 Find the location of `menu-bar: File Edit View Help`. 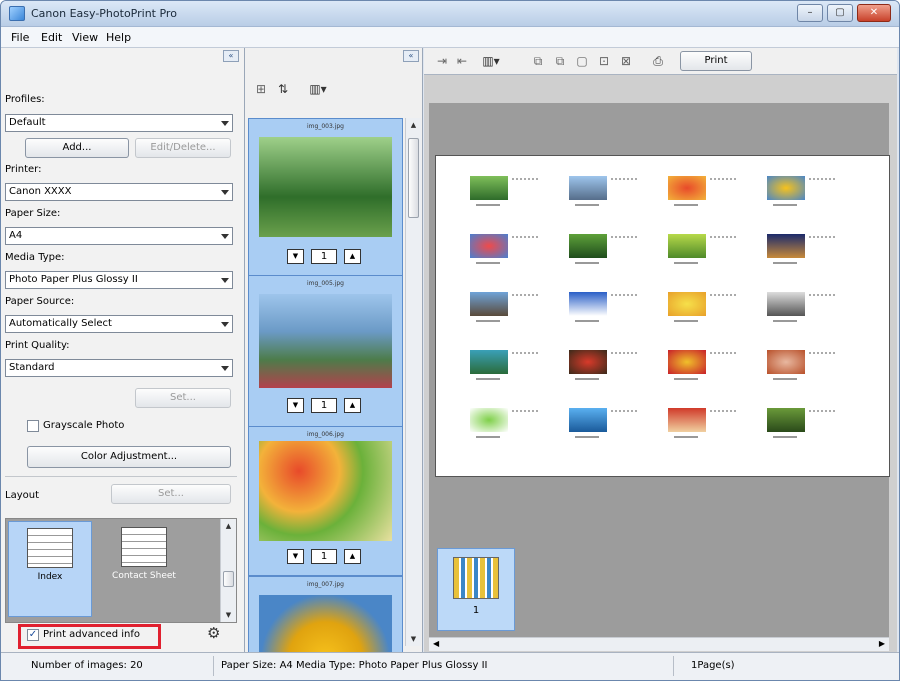

menu-bar: File Edit View Help is located at coordinates (450, 37).